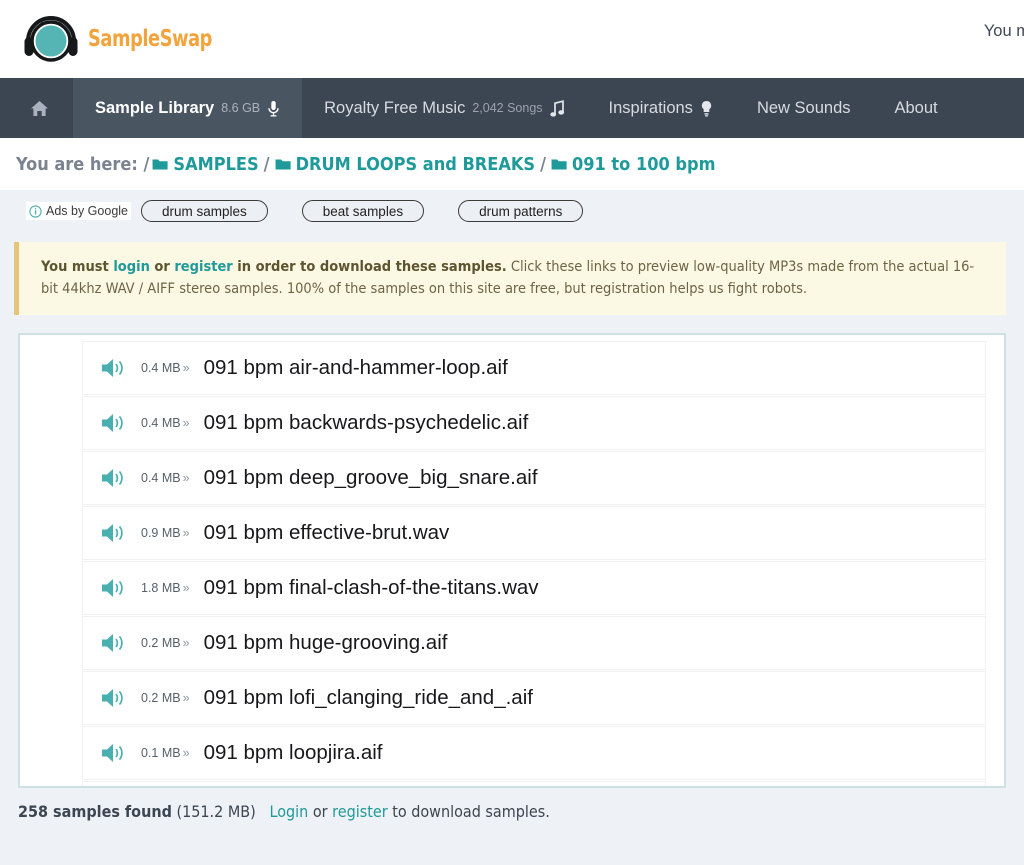  What do you see at coordinates (706, 108) in the screenshot?
I see `lightbulb-icon` at bounding box center [706, 108].